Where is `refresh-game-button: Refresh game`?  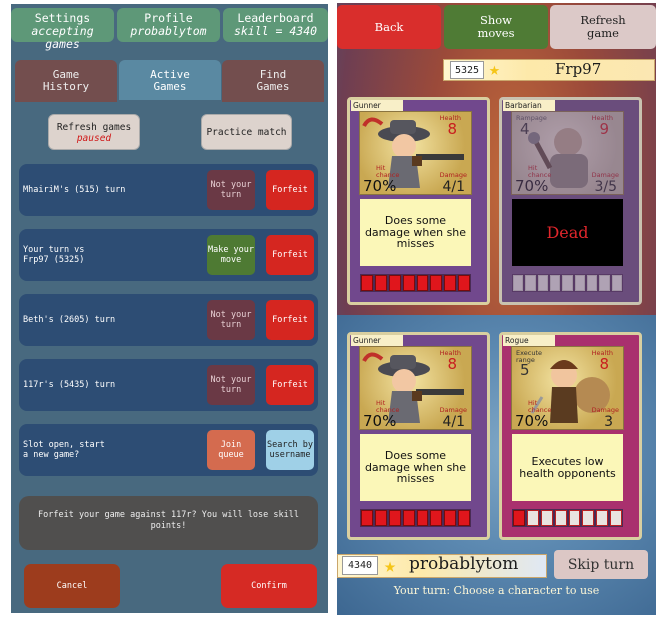 refresh-game-button: Refresh game is located at coordinates (603, 27).